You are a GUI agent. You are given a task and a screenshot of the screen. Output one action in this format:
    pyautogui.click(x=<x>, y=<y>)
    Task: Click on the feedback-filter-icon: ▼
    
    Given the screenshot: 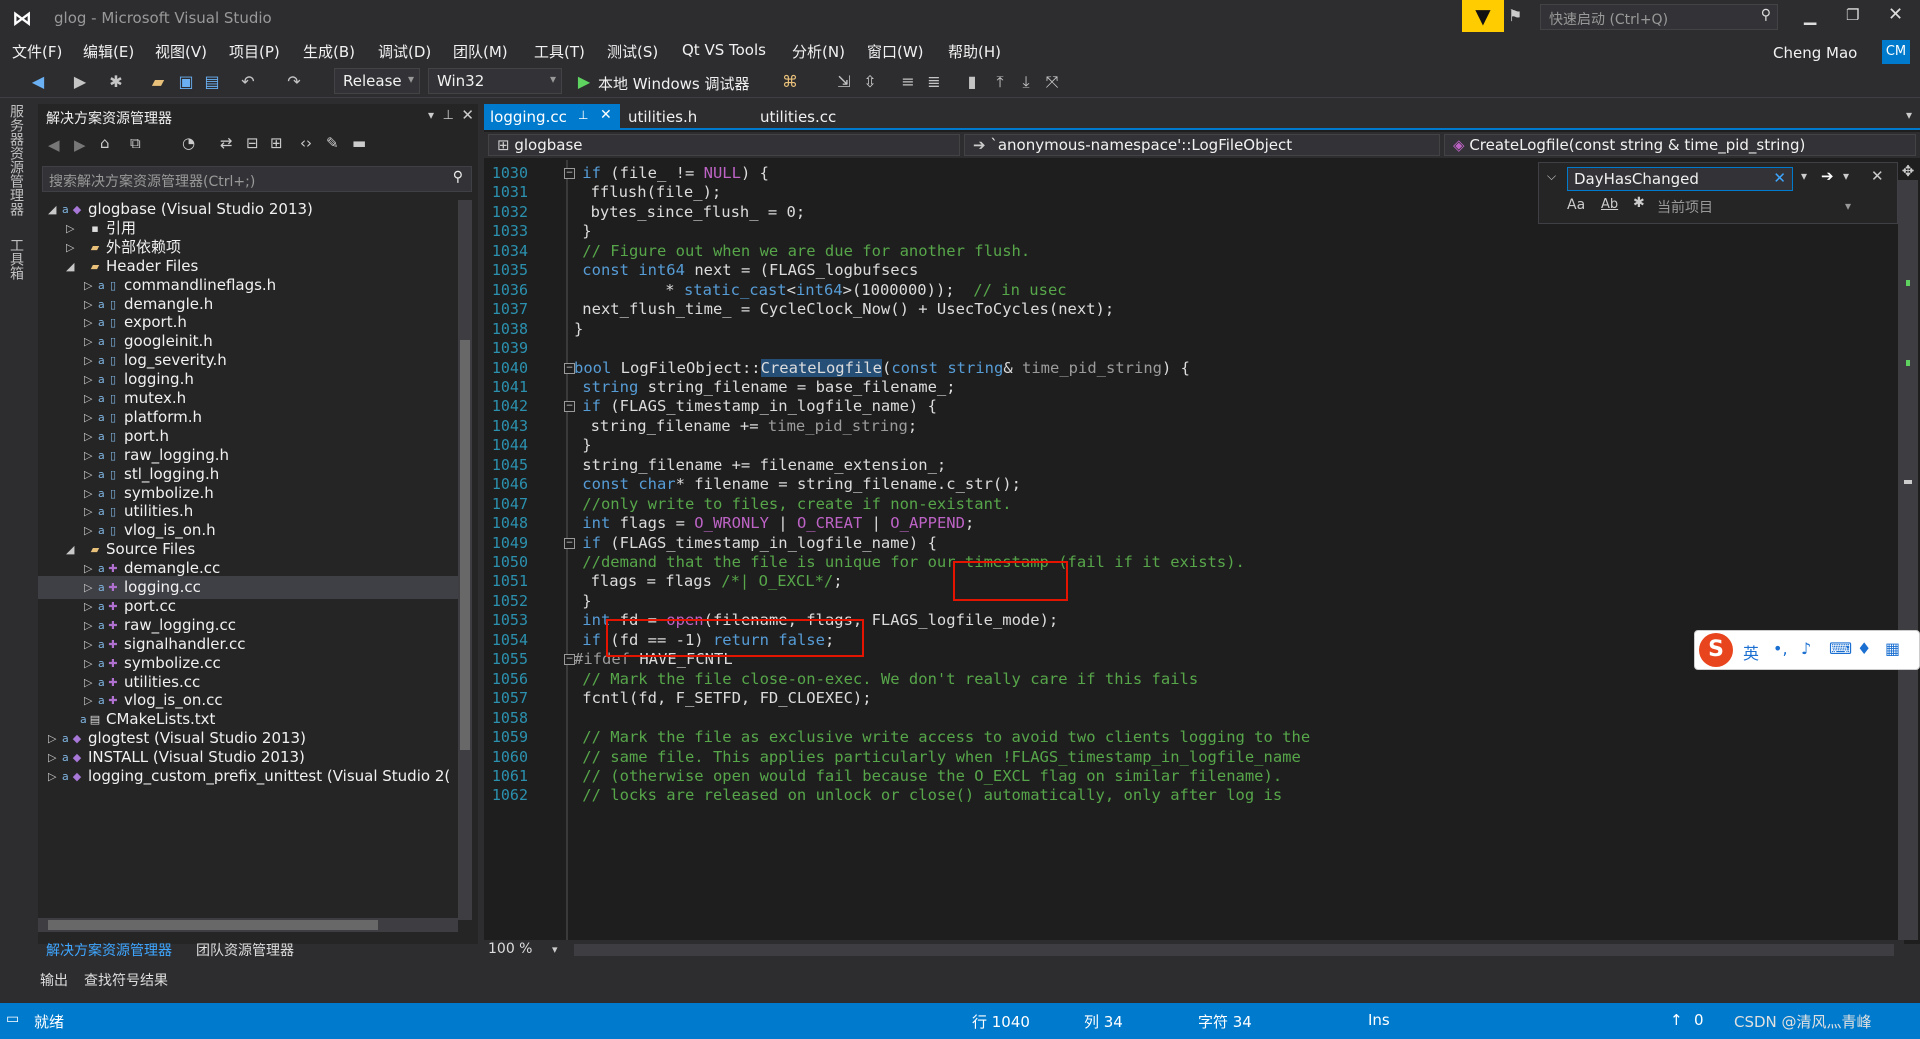 What is the action you would take?
    pyautogui.click(x=1483, y=16)
    